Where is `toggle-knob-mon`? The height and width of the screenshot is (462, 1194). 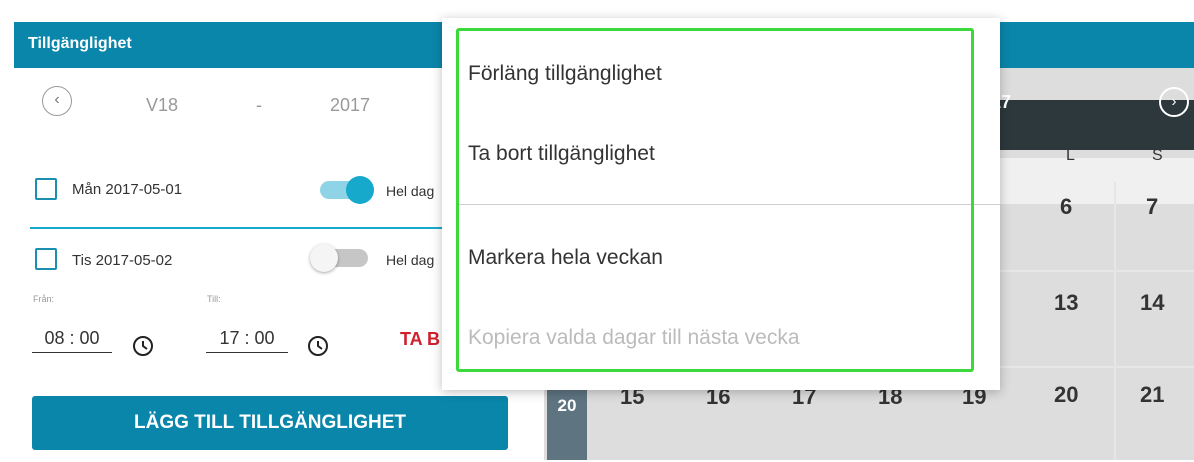
toggle-knob-mon is located at coordinates (360, 190).